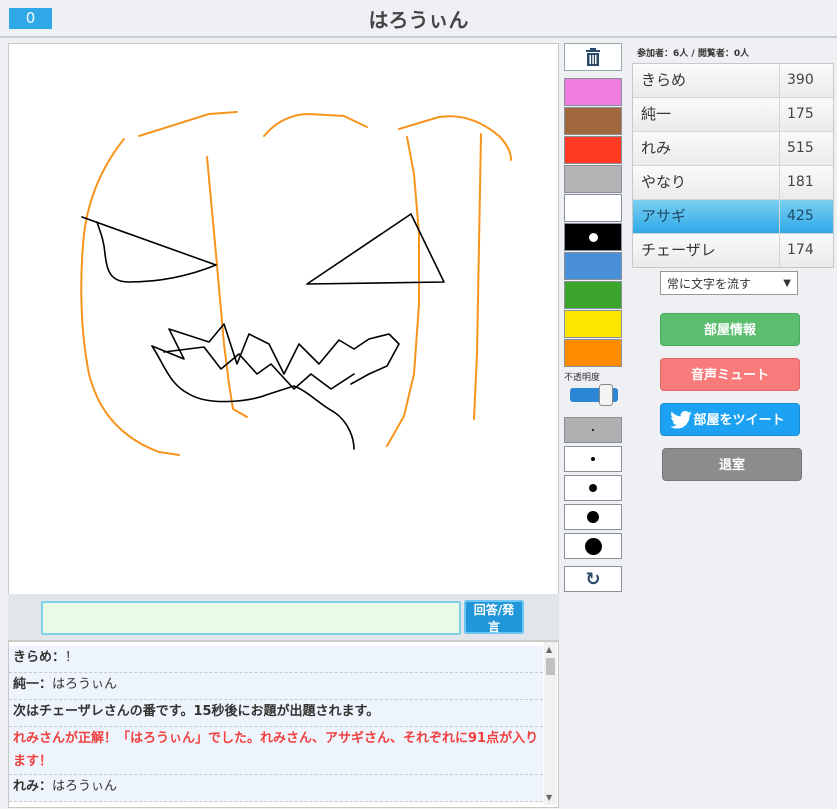  I want to click on chat-author: きらめ, so click(33, 657).